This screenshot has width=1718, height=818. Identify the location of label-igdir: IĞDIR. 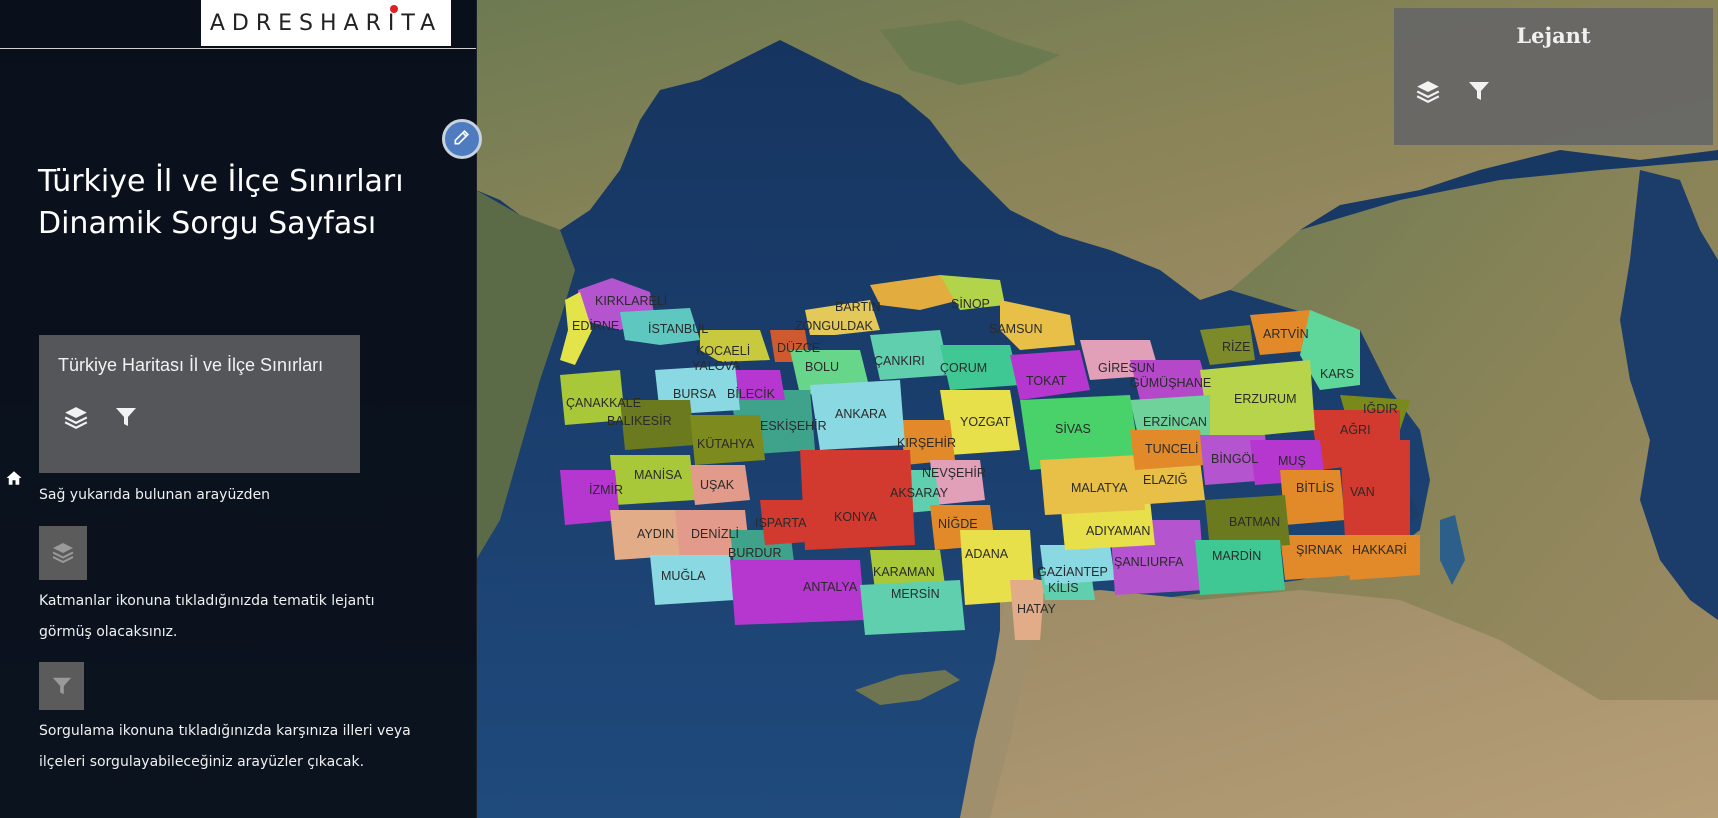
(1380, 408).